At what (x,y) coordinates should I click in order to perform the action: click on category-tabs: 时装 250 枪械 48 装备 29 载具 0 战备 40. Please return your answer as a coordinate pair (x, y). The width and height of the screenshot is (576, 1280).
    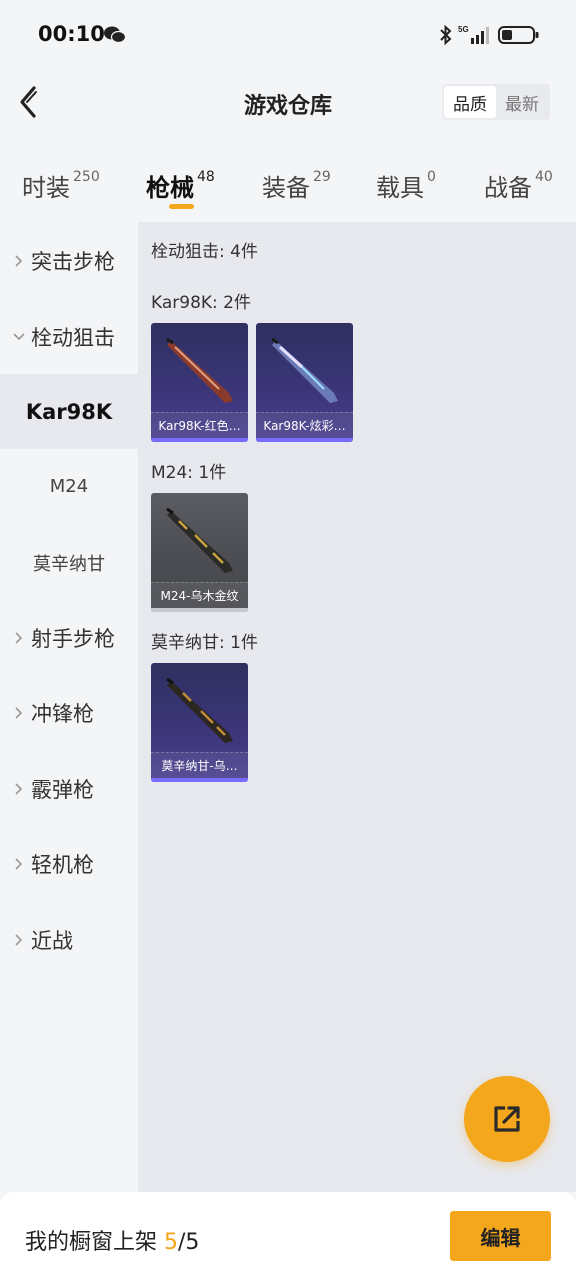
    Looking at the image, I should click on (288, 182).